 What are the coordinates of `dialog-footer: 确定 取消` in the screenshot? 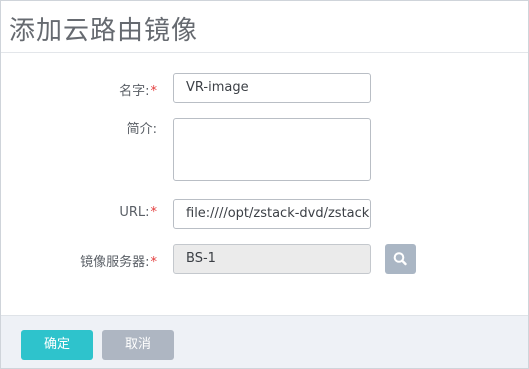 It's located at (264, 341).